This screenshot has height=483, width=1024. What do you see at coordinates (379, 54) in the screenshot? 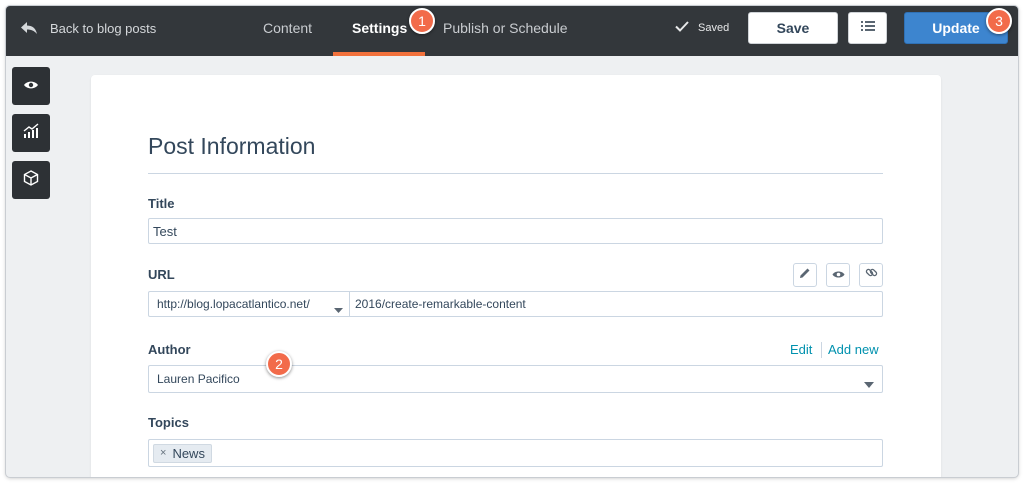
I see `active-tab-indicator` at bounding box center [379, 54].